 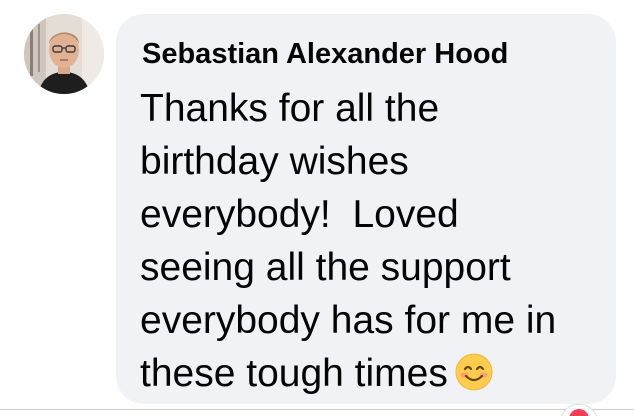 I want to click on reaction-icon, so click(x=579, y=410).